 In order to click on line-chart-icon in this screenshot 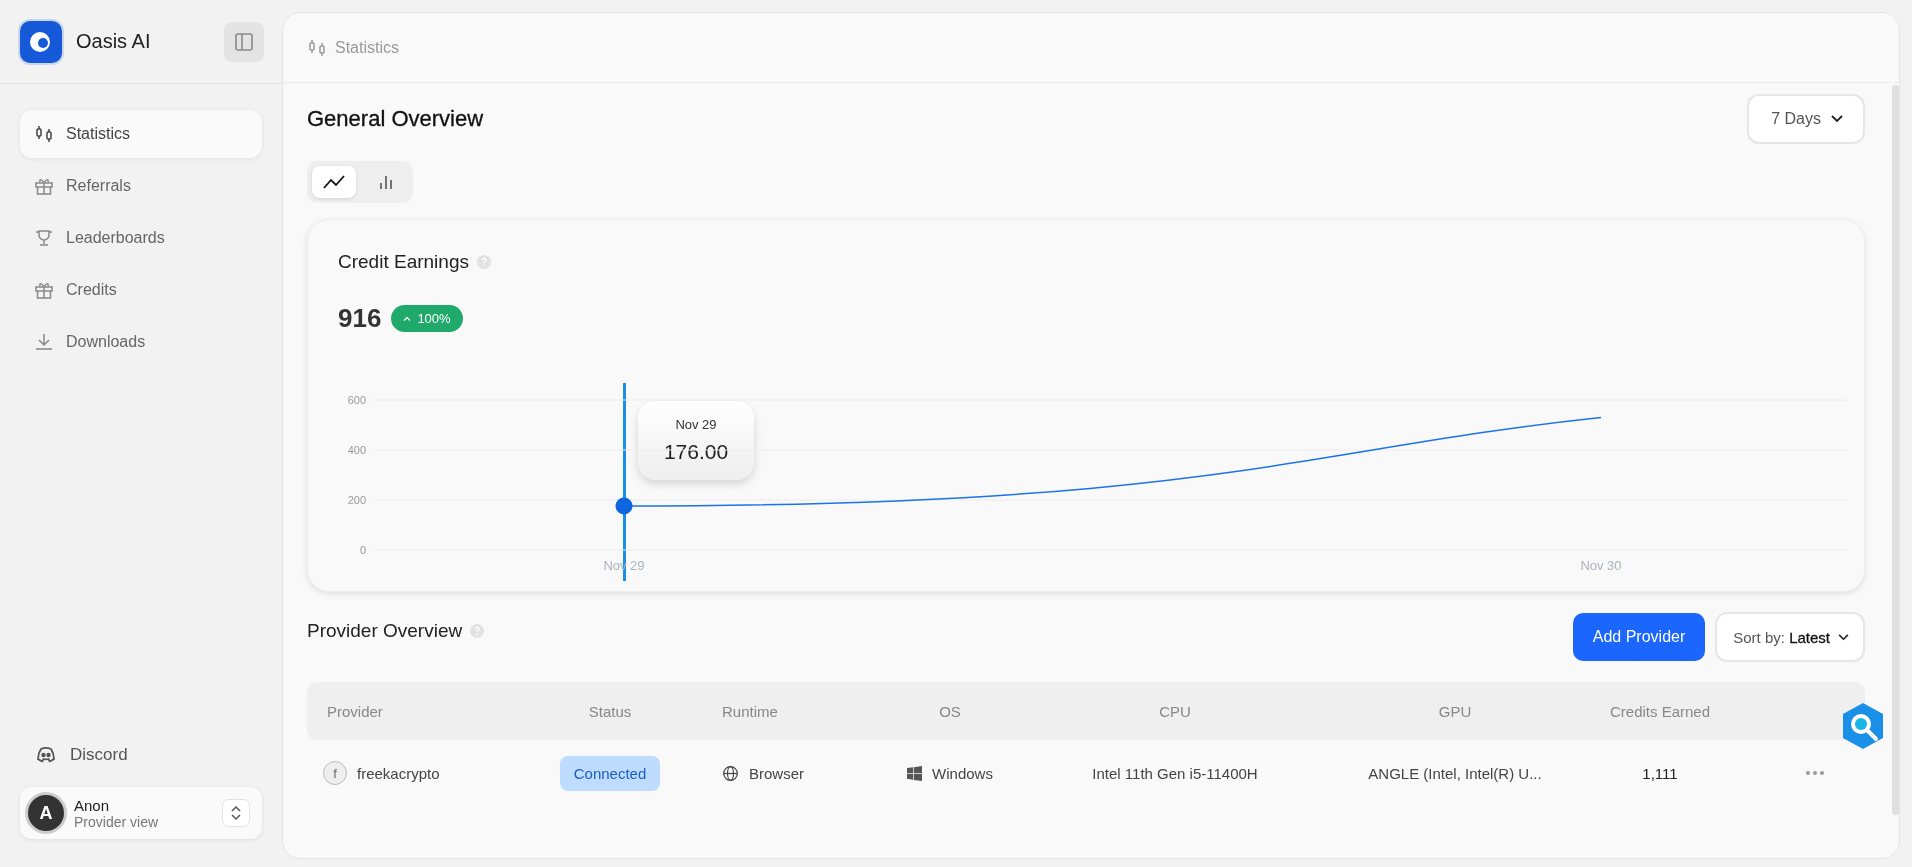, I will do `click(334, 182)`.